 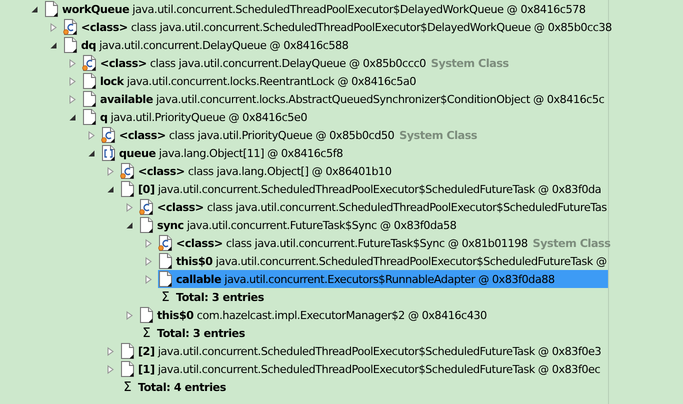 What do you see at coordinates (231, 153) in the screenshot?
I see `tree-item-label: queue java.lang.Object[11] @ 0x8416c5f8` at bounding box center [231, 153].